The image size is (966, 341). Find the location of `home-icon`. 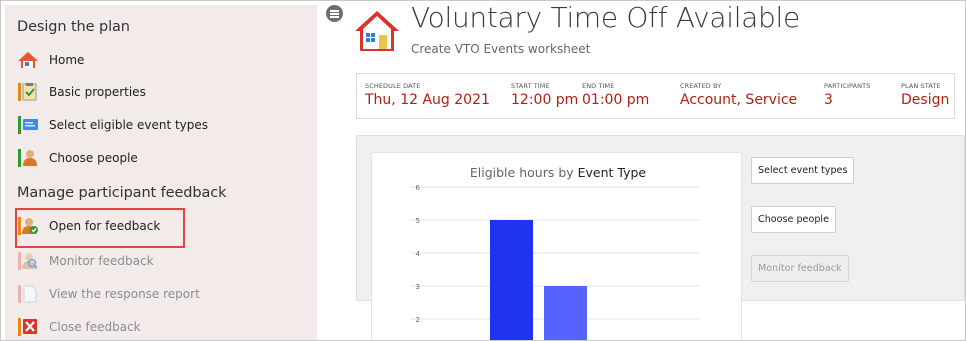

home-icon is located at coordinates (28, 60).